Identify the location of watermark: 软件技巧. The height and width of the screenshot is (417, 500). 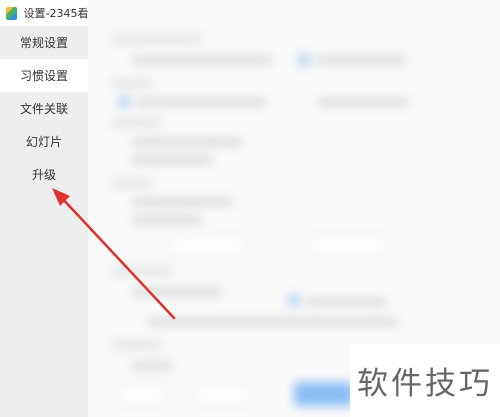
(425, 380).